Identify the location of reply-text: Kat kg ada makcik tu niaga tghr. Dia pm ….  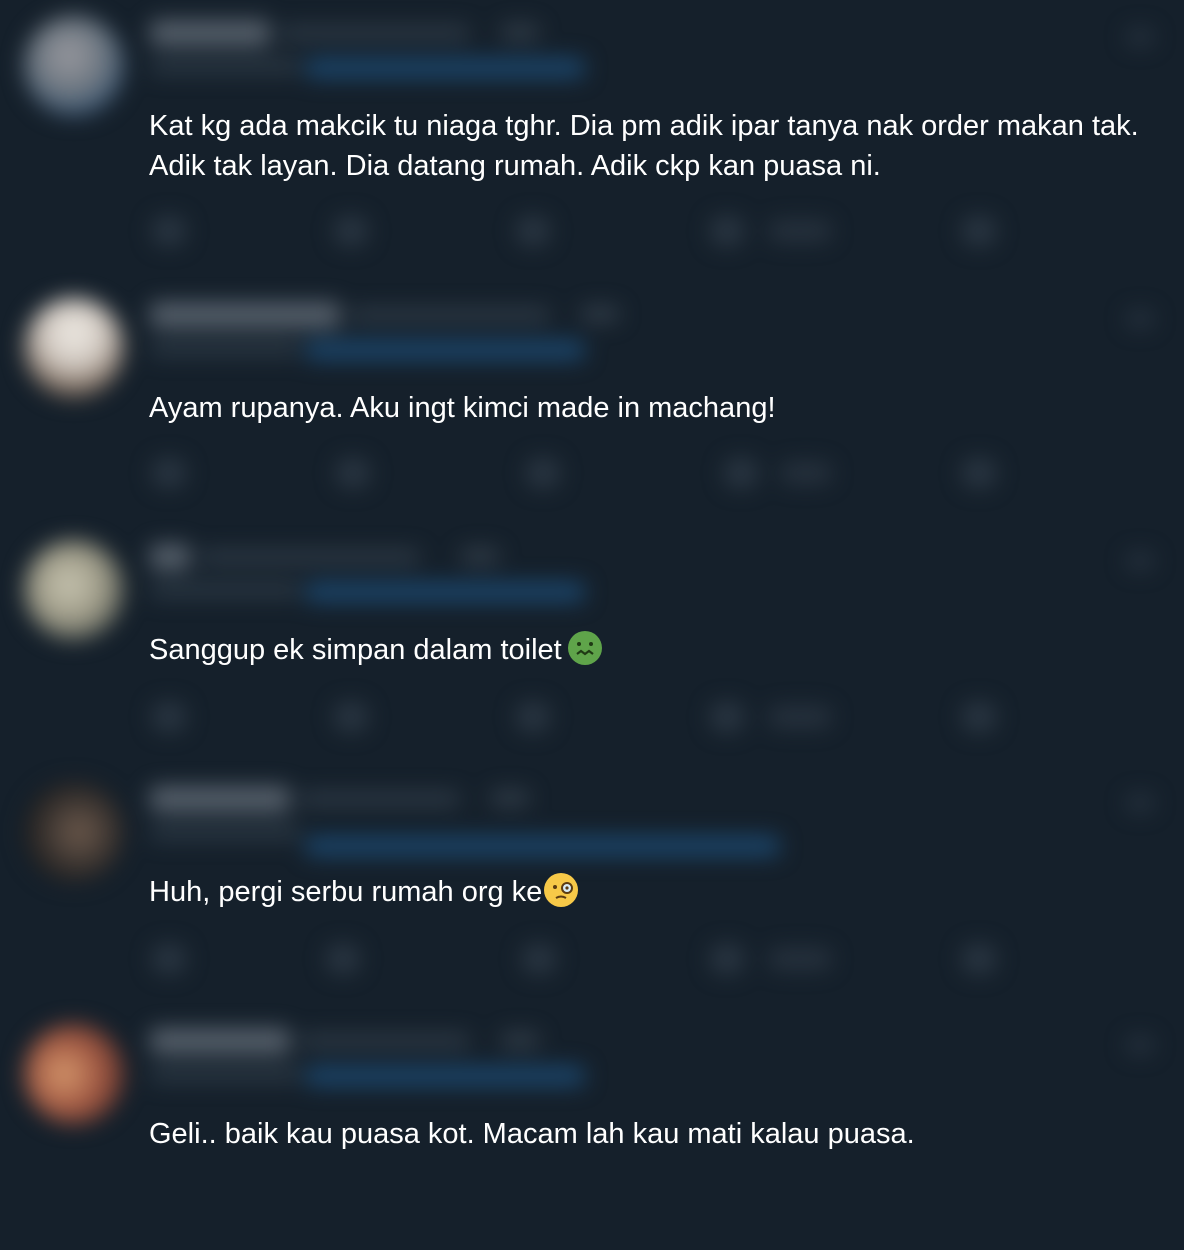
(644, 146).